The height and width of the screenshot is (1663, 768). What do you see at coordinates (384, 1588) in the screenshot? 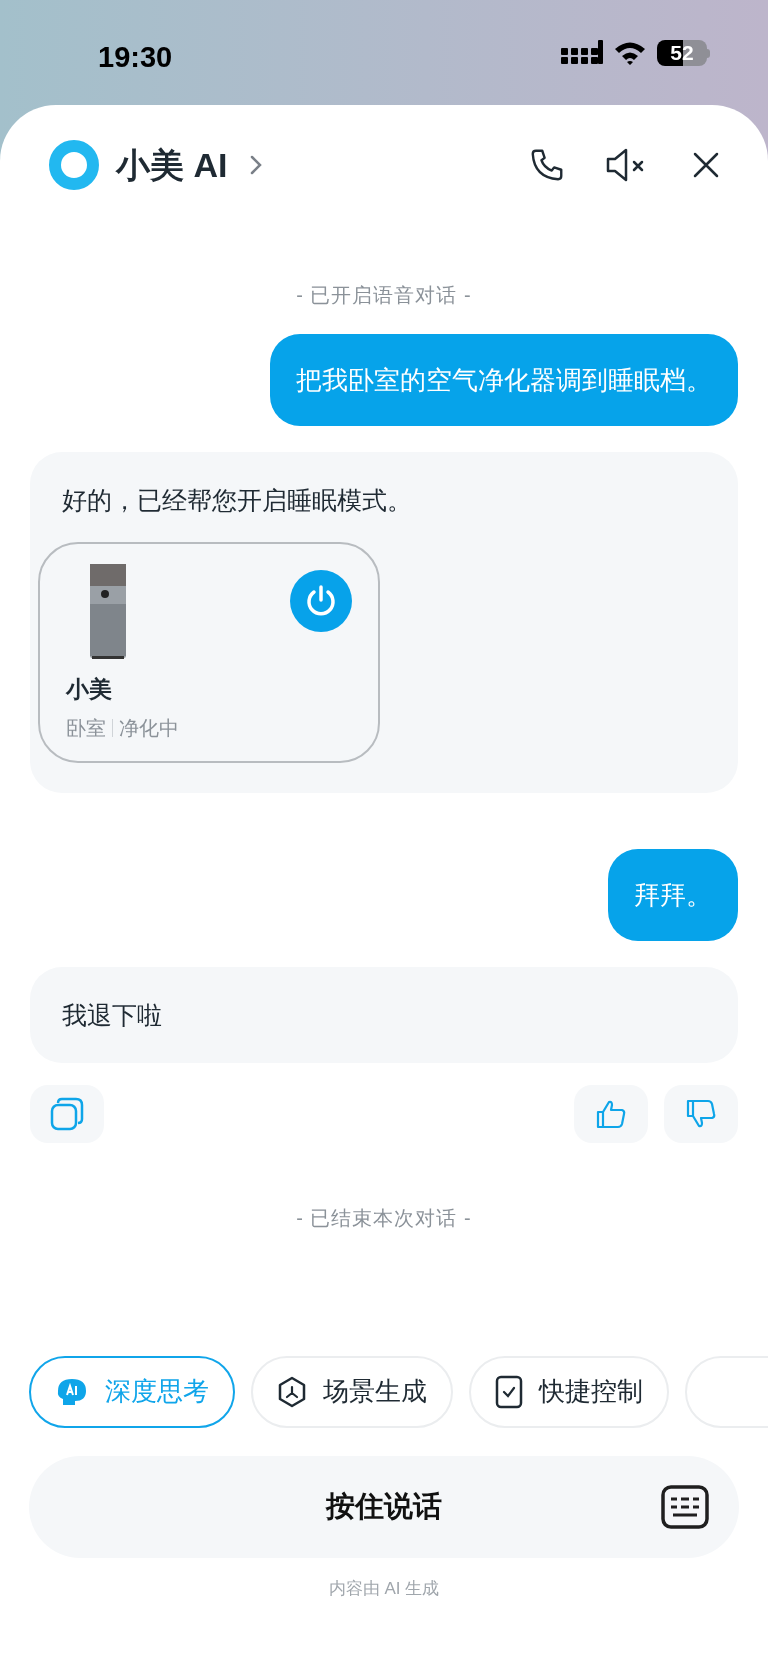
I see `ai-disclaimer: 内容由 AI 生成` at bounding box center [384, 1588].